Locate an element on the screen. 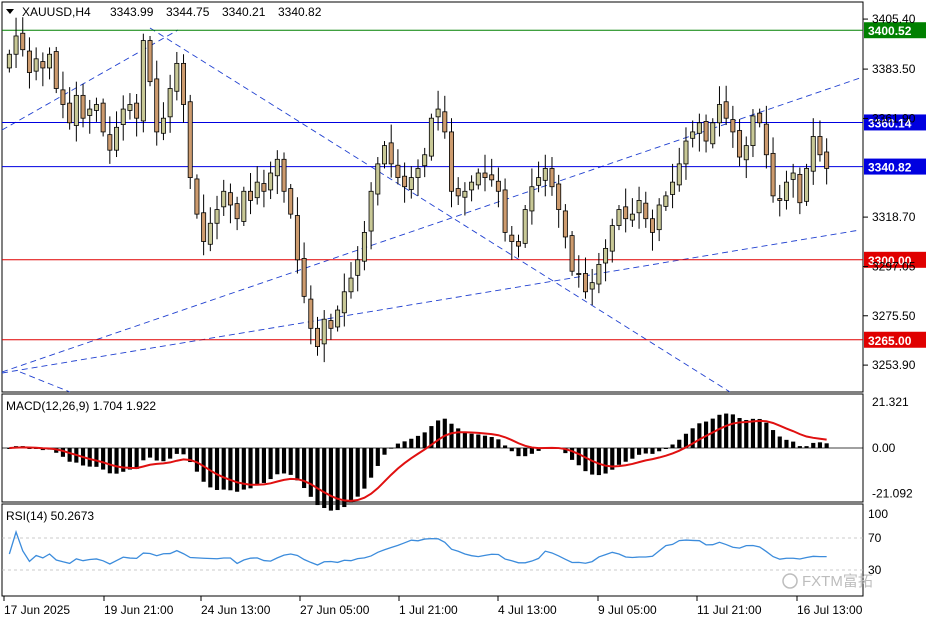 The height and width of the screenshot is (629, 936). ohlc-close: 3340.82 is located at coordinates (300, 12).